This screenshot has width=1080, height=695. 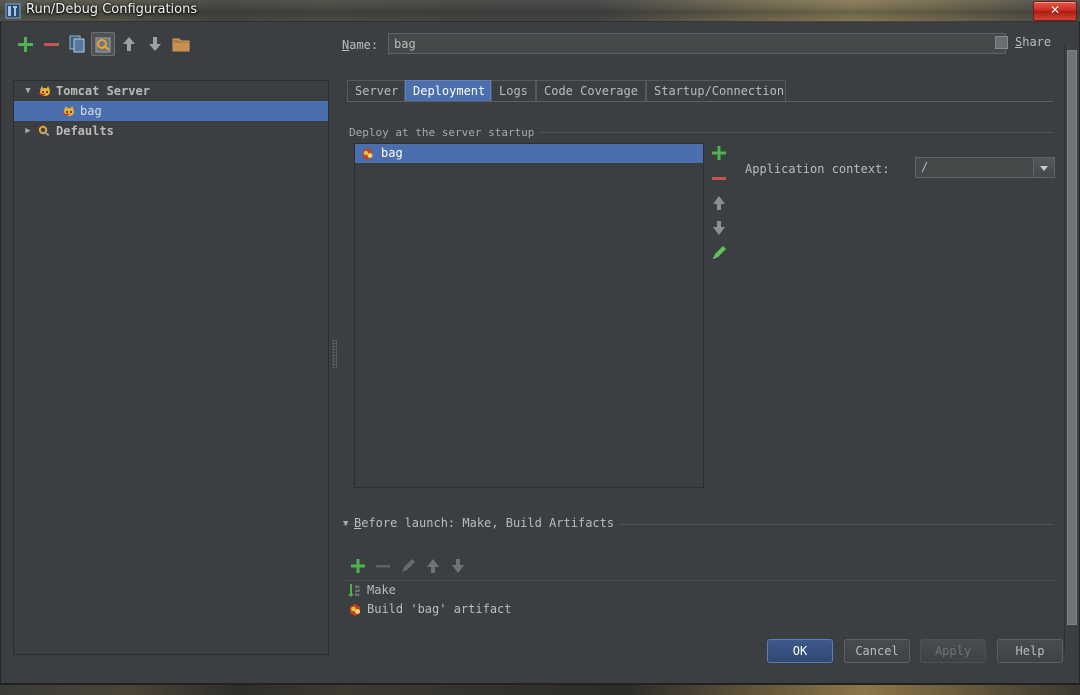 What do you see at coordinates (171, 131) in the screenshot?
I see `tree-item-defaults: ▶ Defaults` at bounding box center [171, 131].